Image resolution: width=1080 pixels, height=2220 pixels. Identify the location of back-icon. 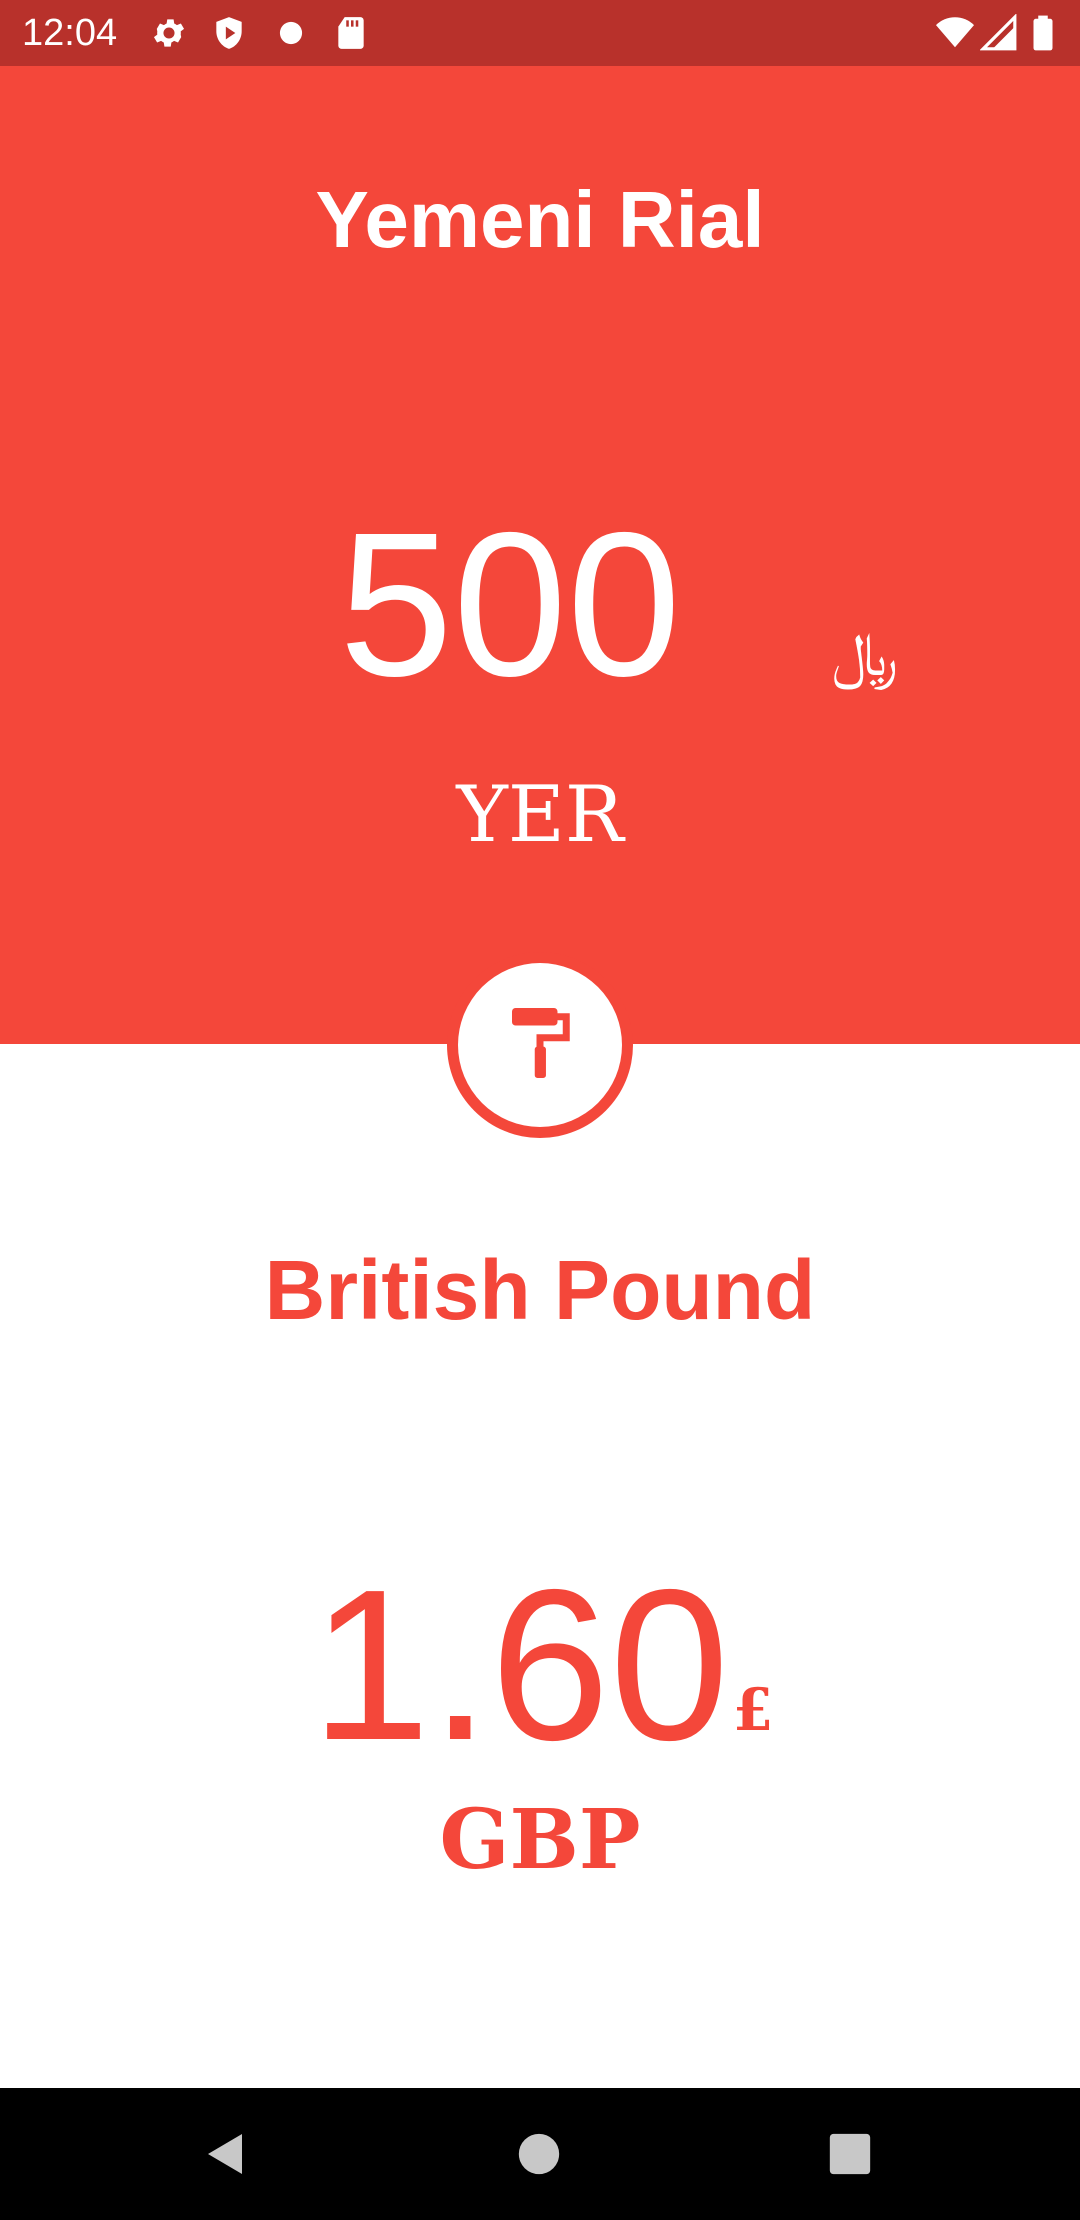
(226, 2154).